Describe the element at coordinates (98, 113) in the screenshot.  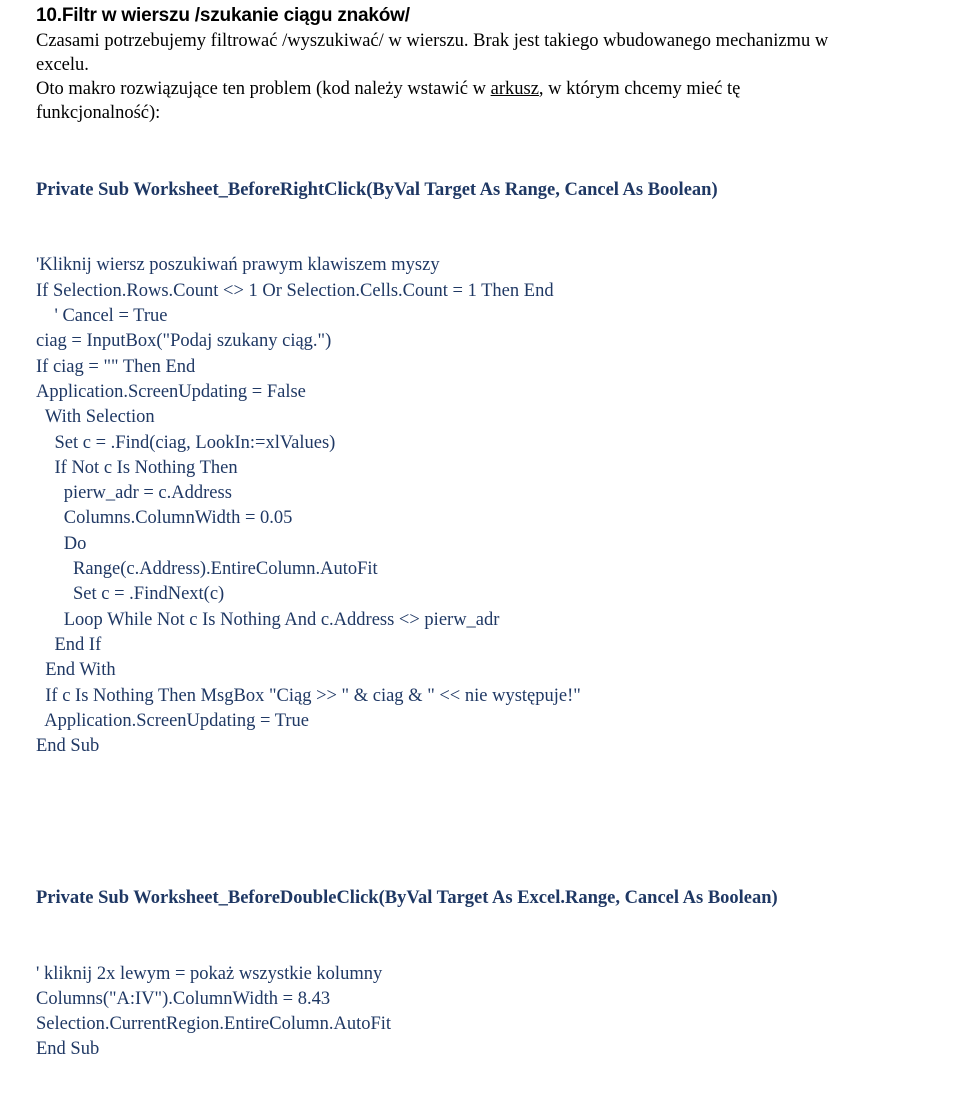
I see `intro-line-4-text: funkcjonalność):` at that location.